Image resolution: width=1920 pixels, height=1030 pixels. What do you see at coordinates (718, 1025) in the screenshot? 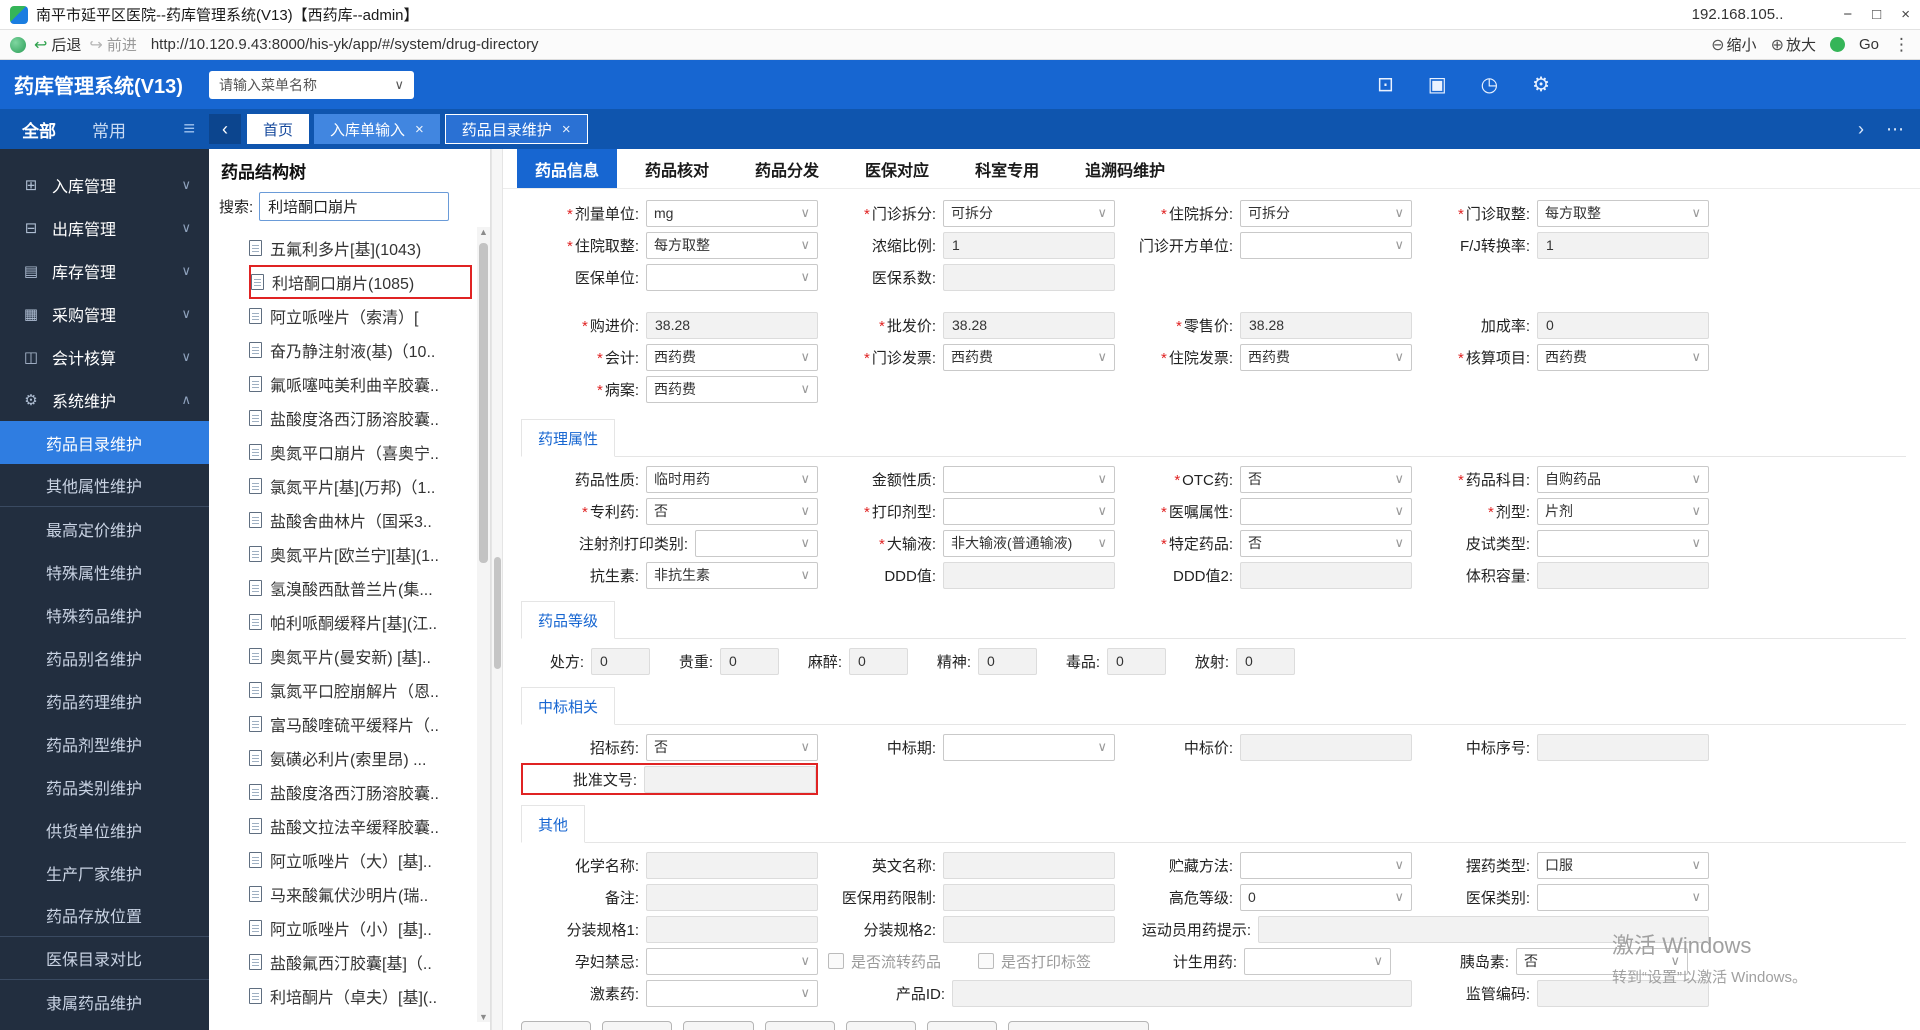
I see `action-button: 修 改` at bounding box center [718, 1025].